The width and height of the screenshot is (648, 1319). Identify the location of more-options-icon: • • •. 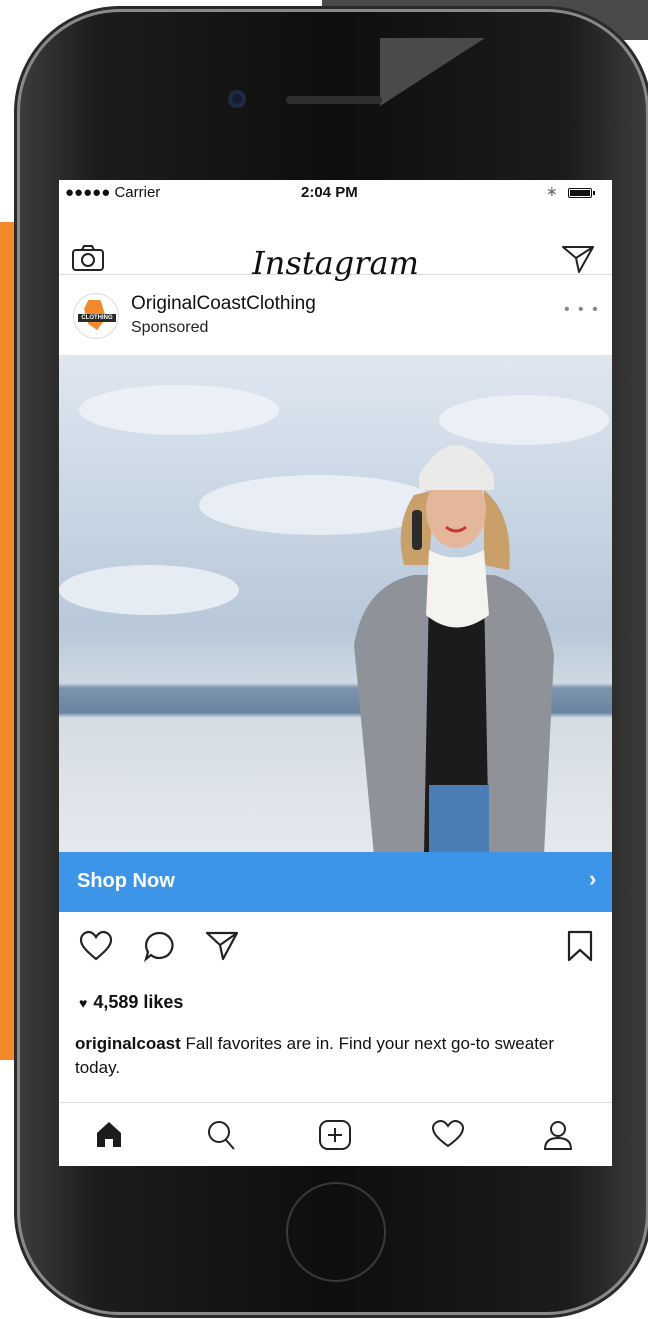
(582, 310).